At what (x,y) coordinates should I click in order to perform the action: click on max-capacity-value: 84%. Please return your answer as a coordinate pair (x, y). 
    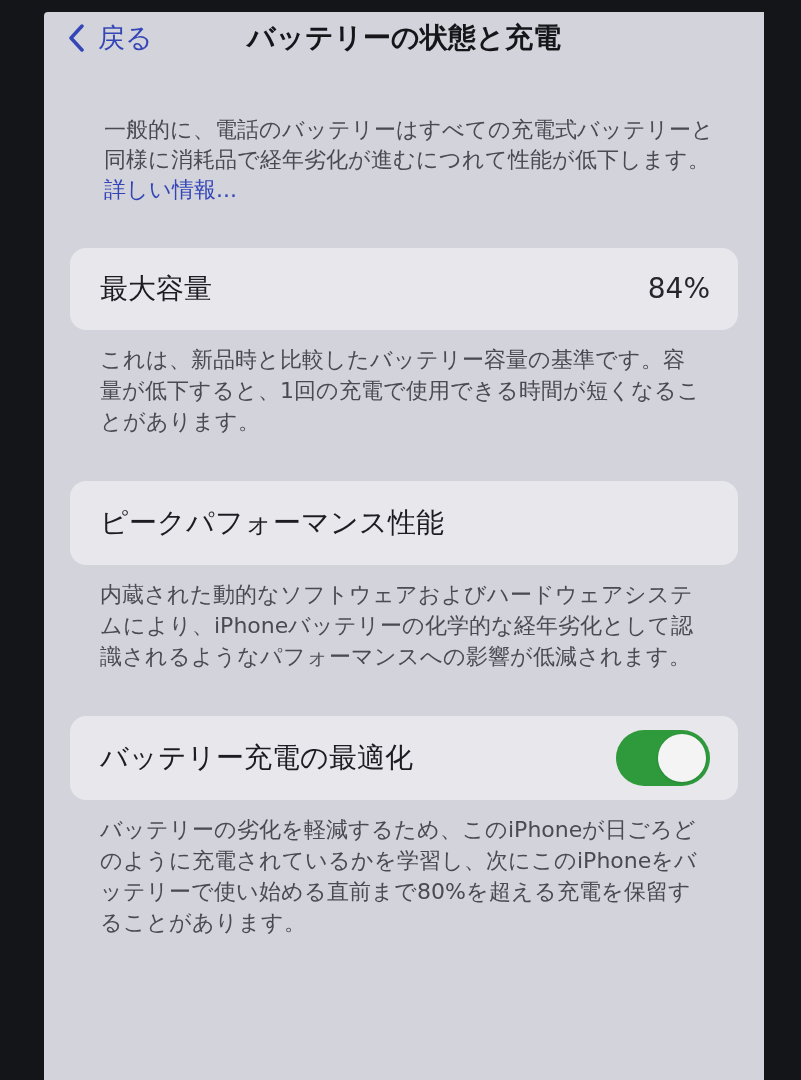
    Looking at the image, I should click on (678, 289).